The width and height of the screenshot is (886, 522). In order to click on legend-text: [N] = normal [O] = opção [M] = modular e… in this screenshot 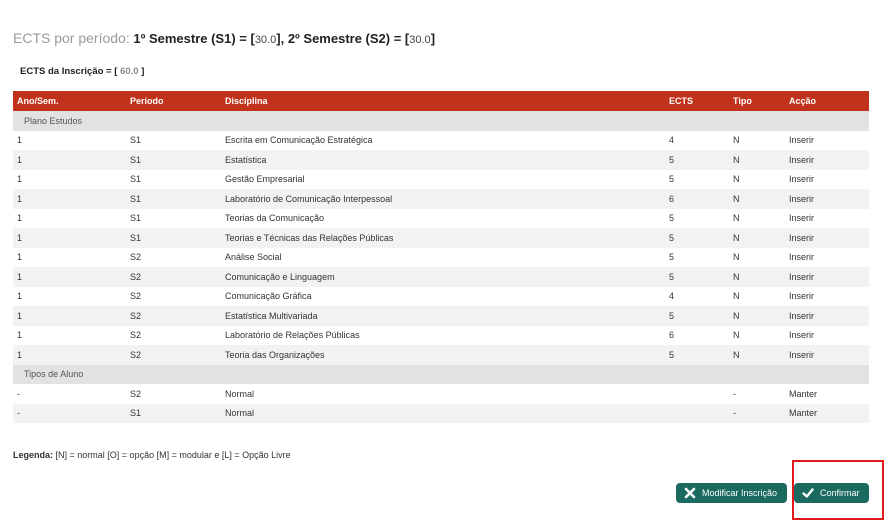, I will do `click(173, 455)`.